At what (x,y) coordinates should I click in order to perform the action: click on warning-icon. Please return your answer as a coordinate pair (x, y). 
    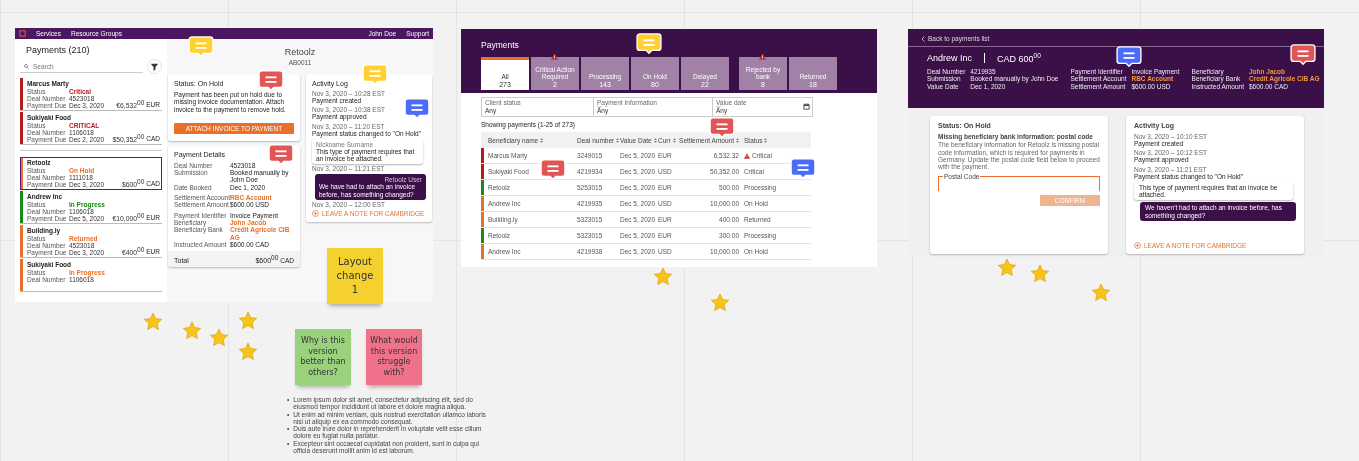
    Looking at the image, I should click on (747, 155).